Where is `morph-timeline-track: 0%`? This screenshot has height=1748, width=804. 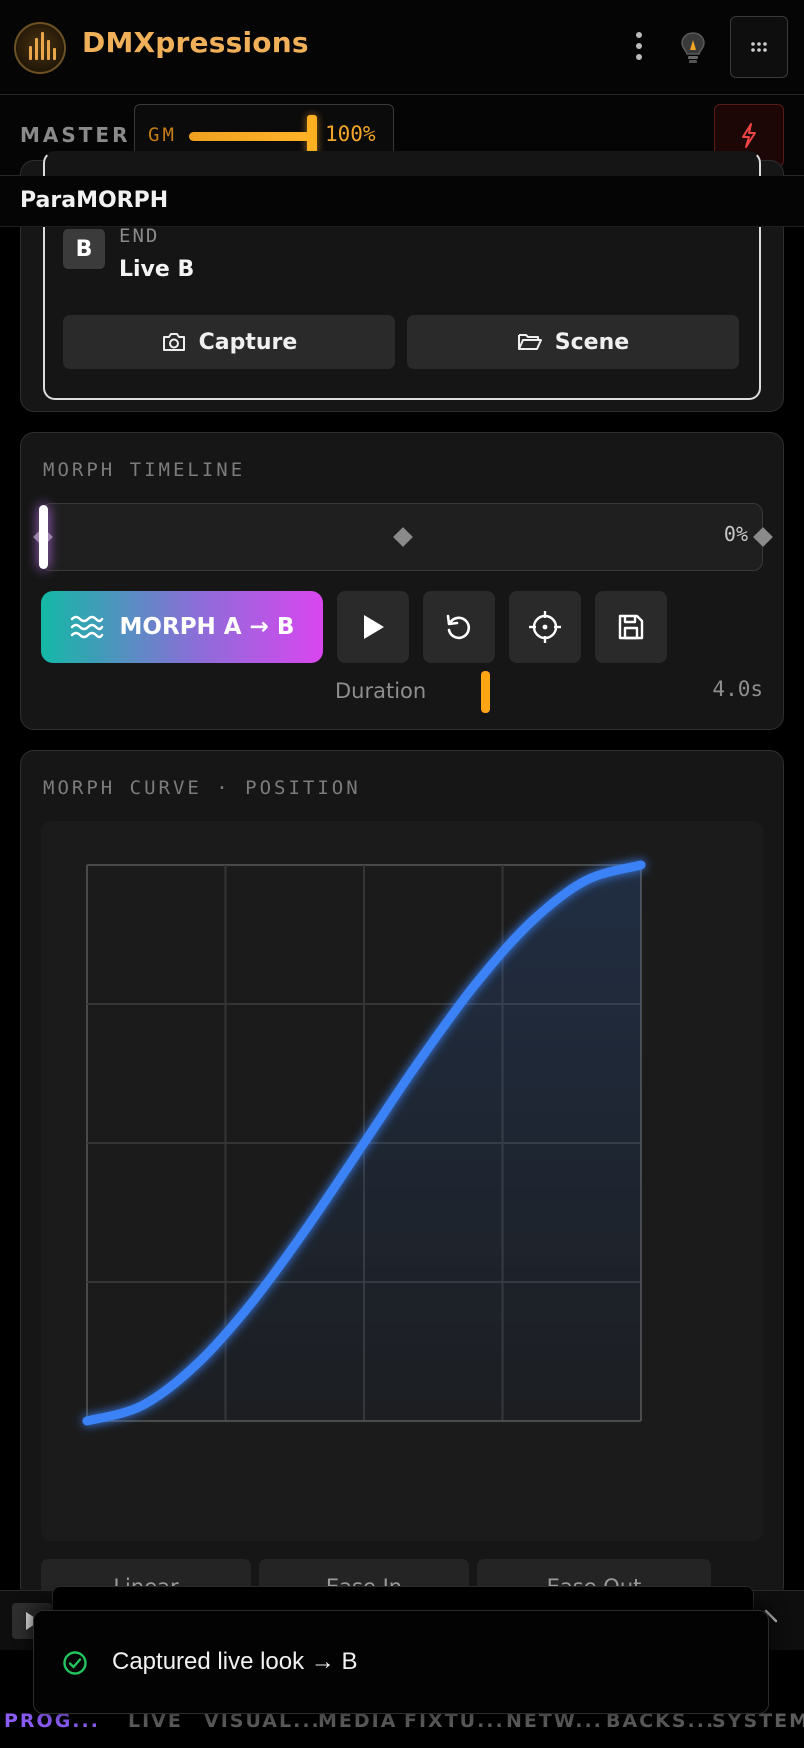
morph-timeline-track: 0% is located at coordinates (403, 537).